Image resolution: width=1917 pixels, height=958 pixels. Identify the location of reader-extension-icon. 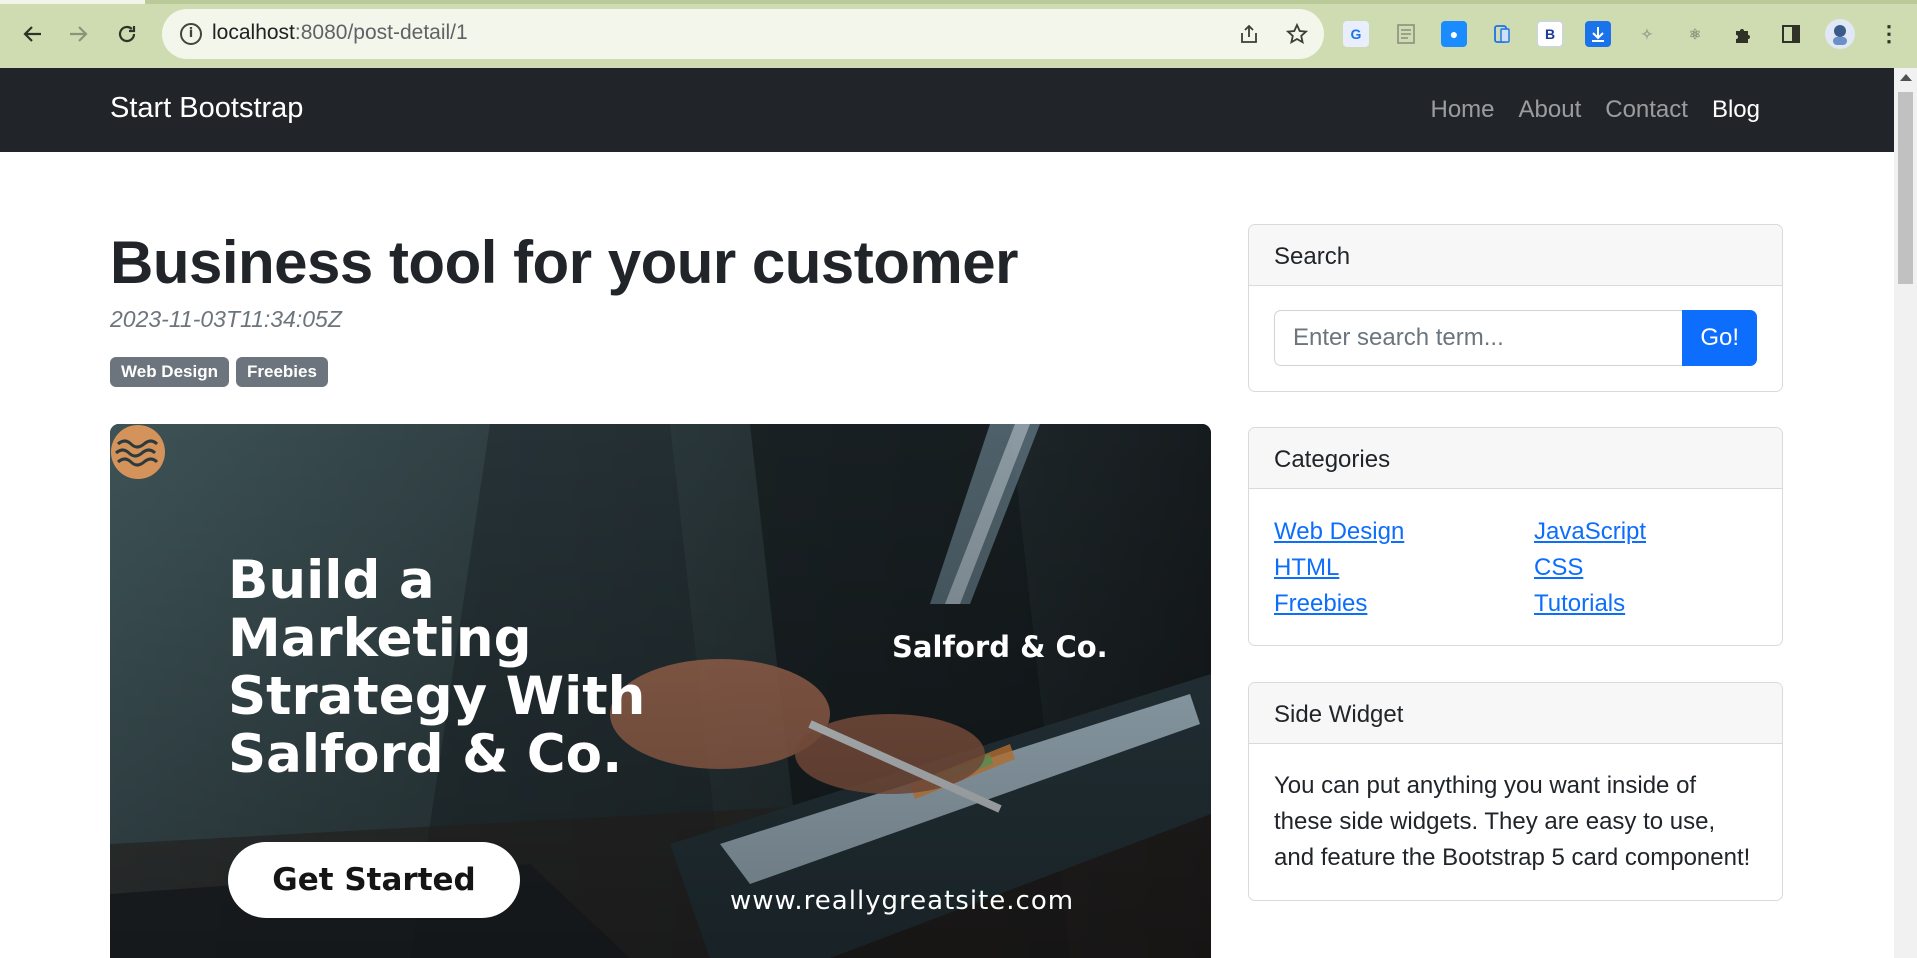
(1406, 34).